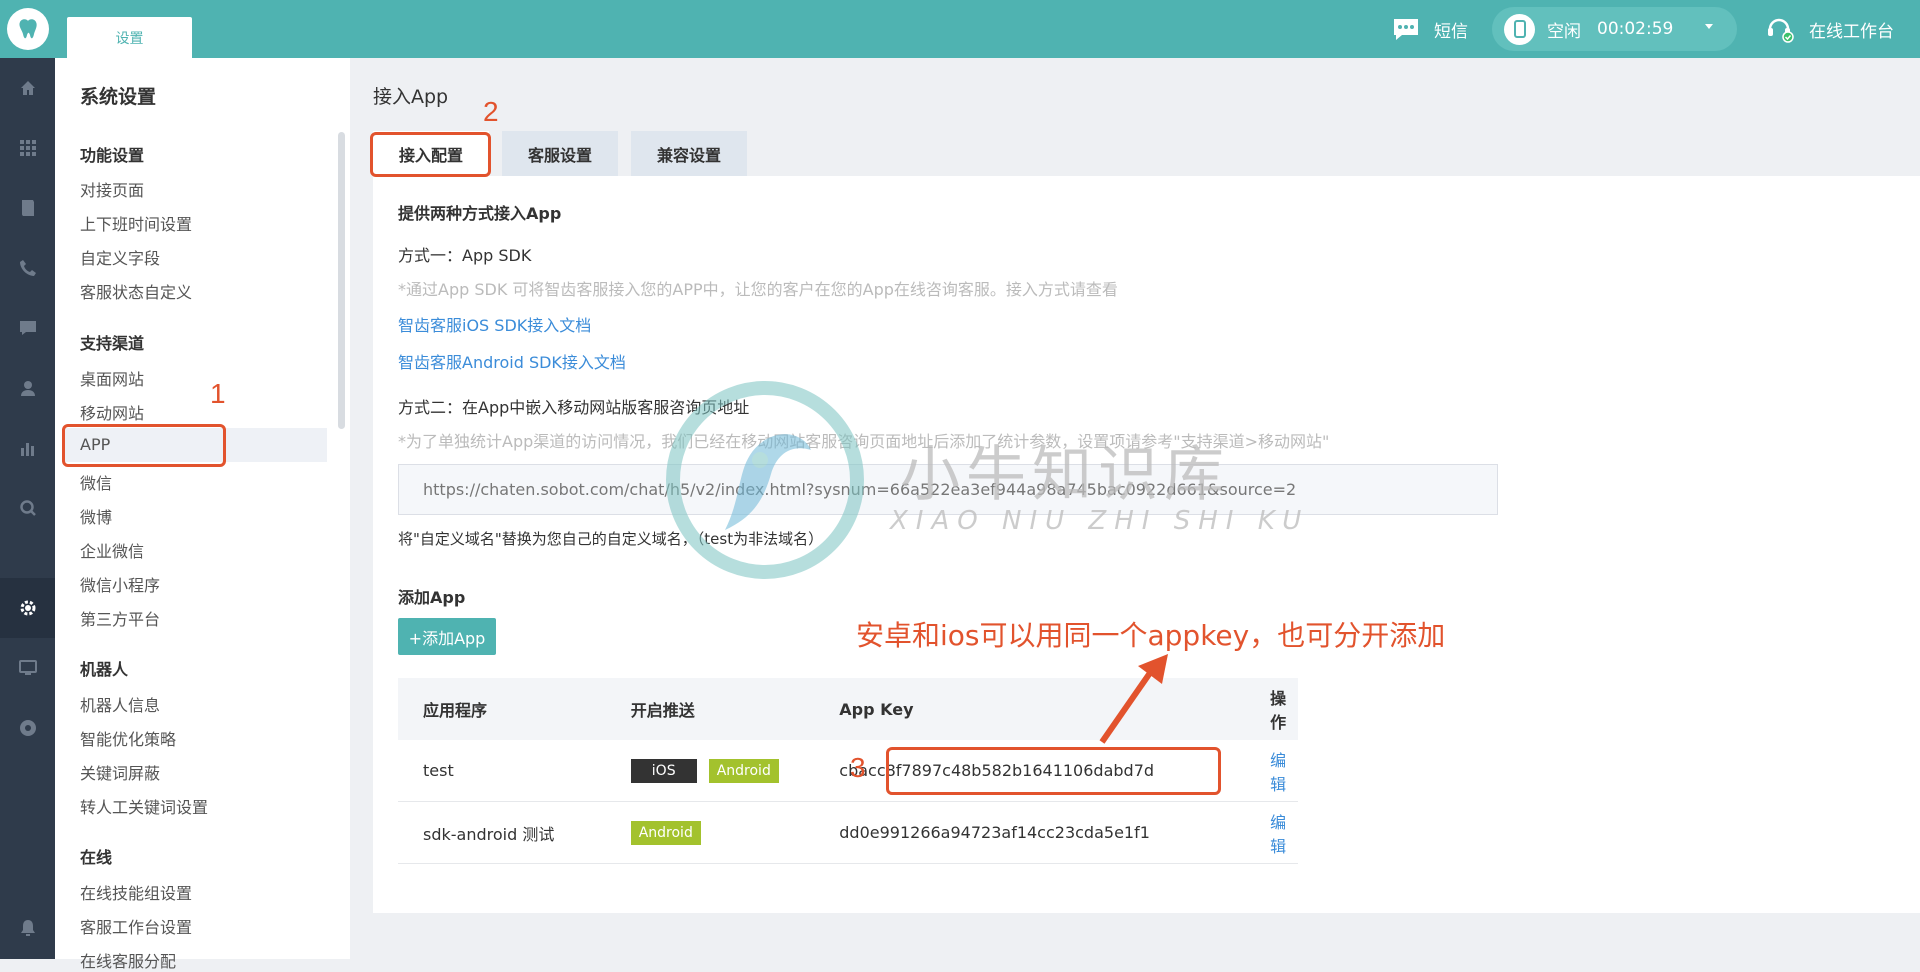 The width and height of the screenshot is (1920, 972). I want to click on bar-chart-icon, so click(27, 449).